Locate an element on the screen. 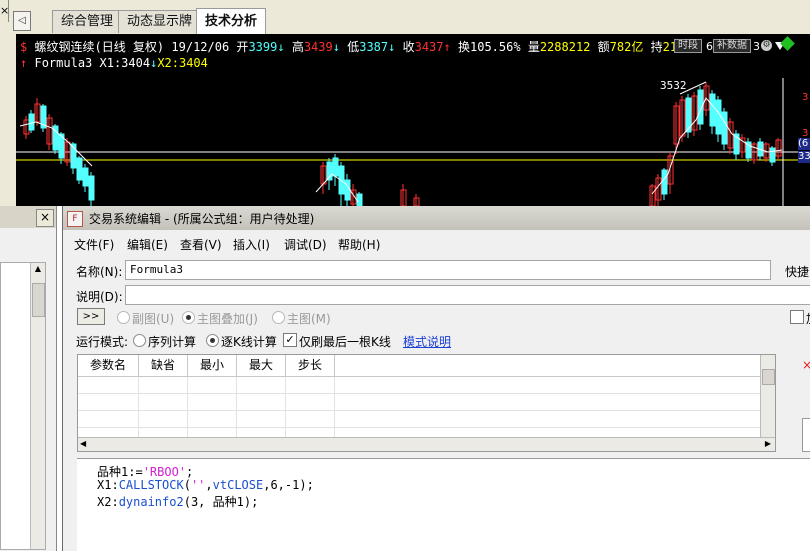 This screenshot has height=552, width=810. app-icon: F is located at coordinates (75, 219).